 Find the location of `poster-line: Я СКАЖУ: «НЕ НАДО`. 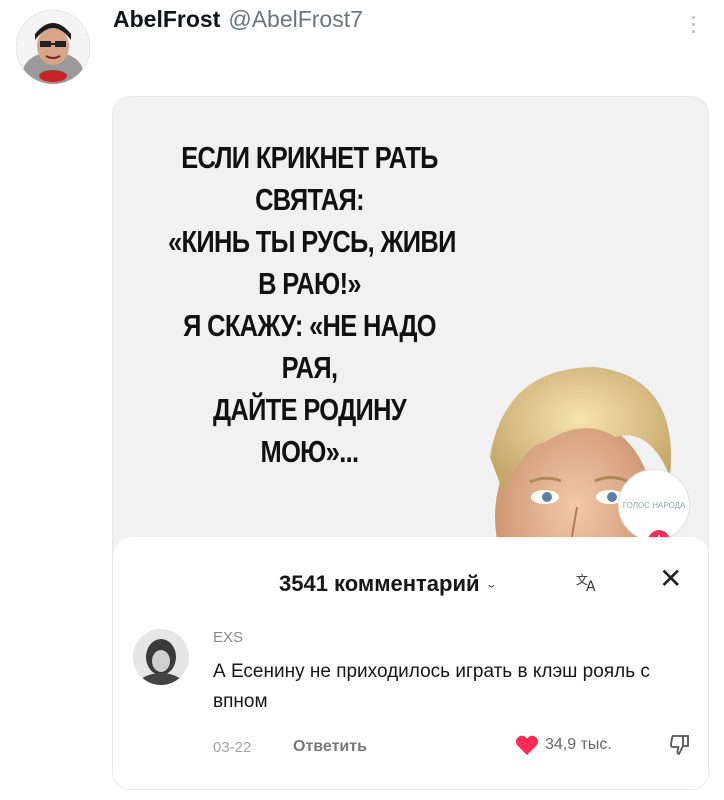

poster-line: Я СКАЖУ: «НЕ НАДО is located at coordinates (309, 325).